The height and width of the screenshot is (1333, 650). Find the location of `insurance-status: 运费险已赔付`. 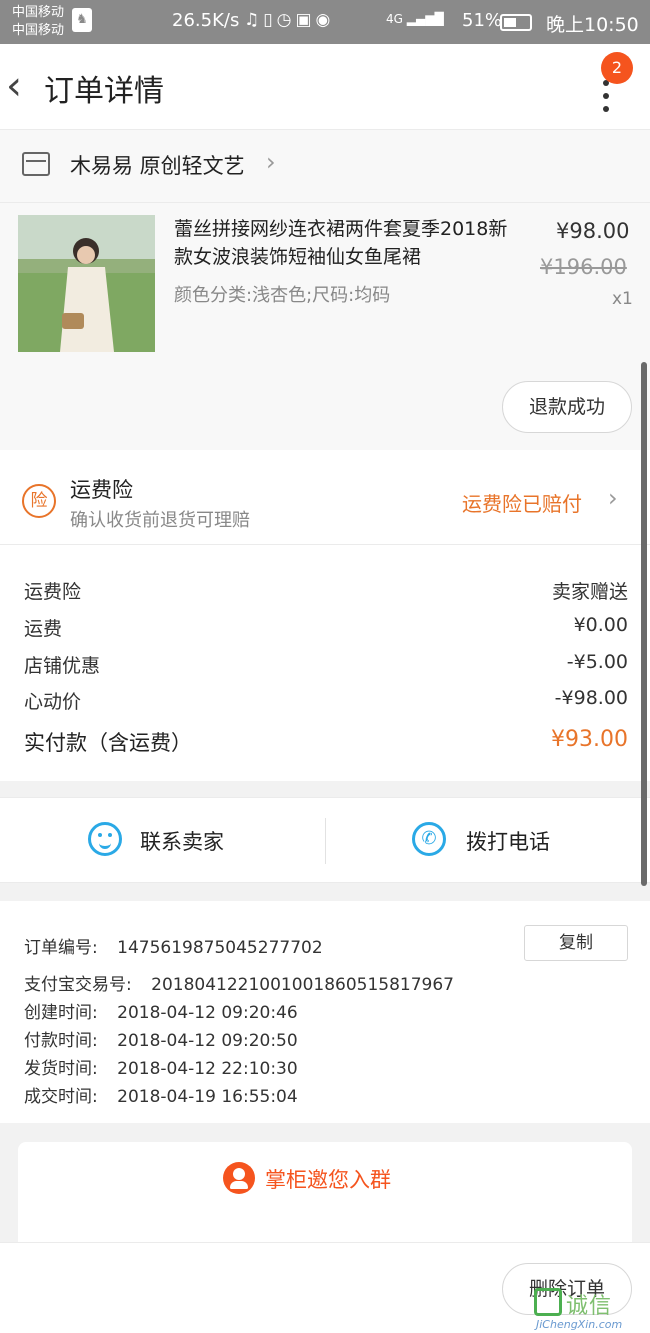

insurance-status: 运费险已赔付 is located at coordinates (522, 502).